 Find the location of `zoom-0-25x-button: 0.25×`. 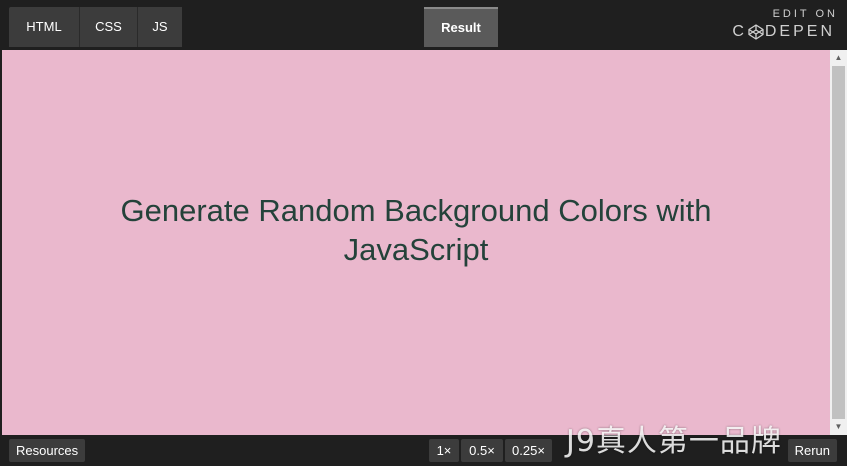

zoom-0-25x-button: 0.25× is located at coordinates (528, 450).